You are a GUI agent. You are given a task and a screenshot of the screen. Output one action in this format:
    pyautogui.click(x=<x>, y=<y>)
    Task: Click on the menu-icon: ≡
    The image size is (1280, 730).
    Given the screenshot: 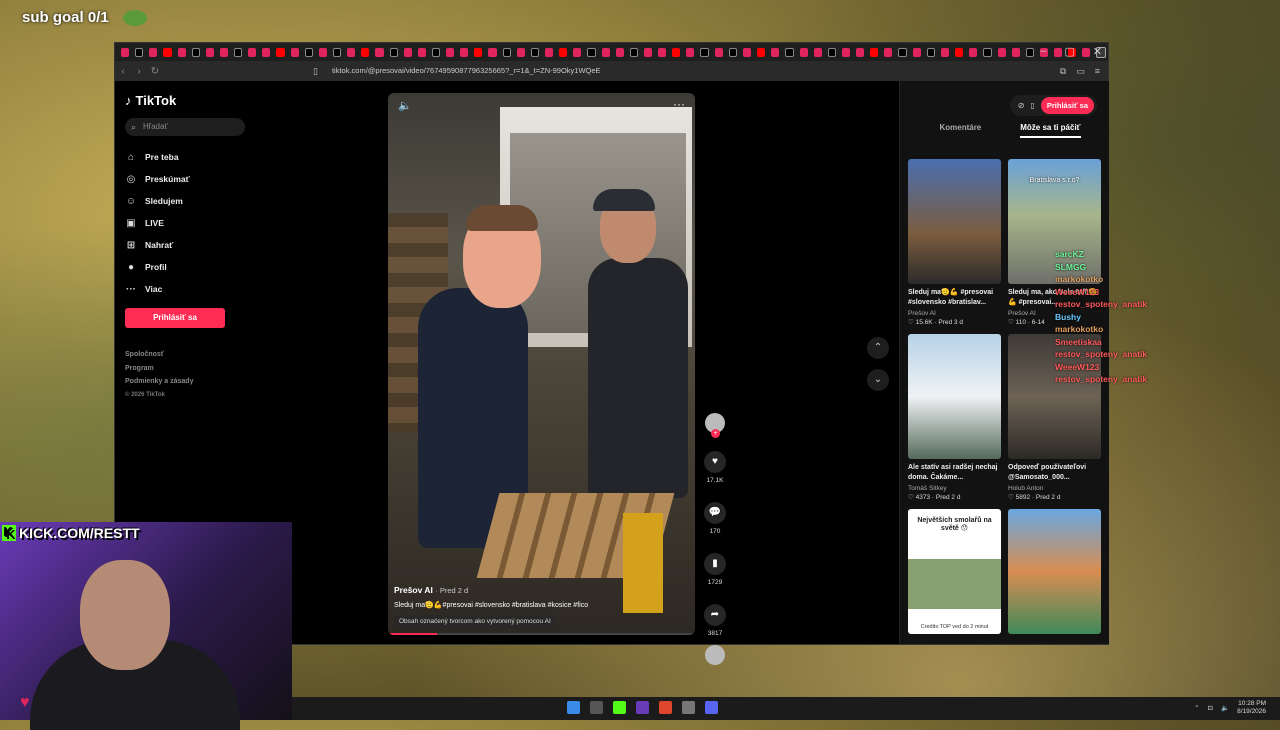 What is the action you would take?
    pyautogui.click(x=1097, y=71)
    